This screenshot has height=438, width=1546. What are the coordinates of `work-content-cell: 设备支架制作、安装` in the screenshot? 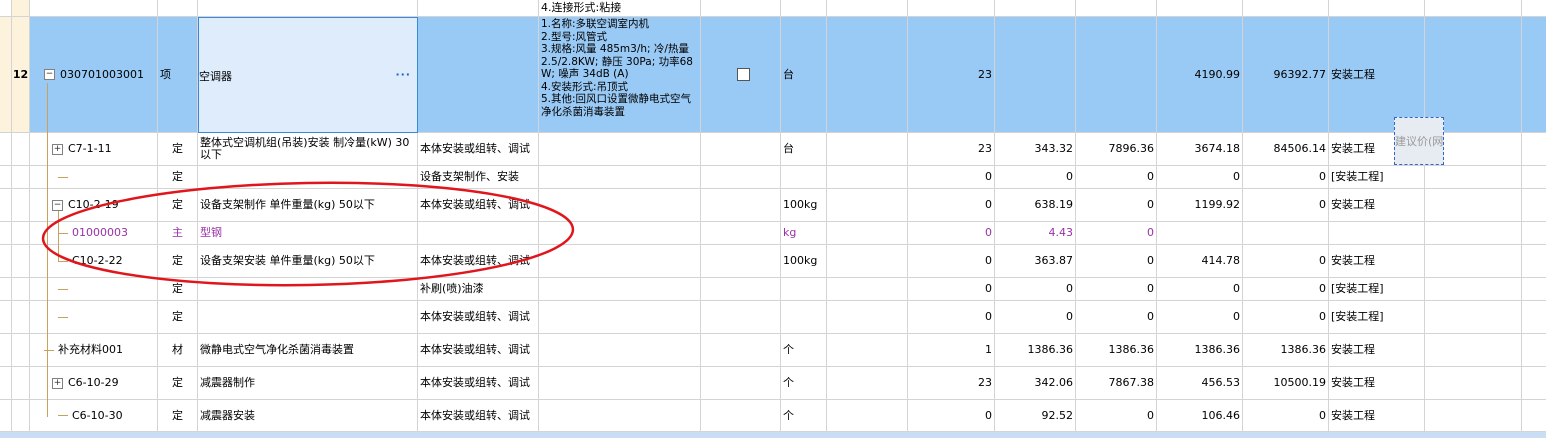 It's located at (478, 177).